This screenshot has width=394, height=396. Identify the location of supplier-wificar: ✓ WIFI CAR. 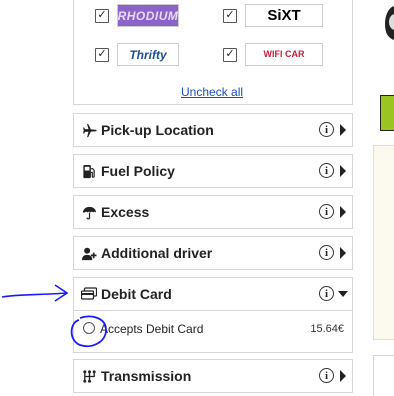
(273, 54).